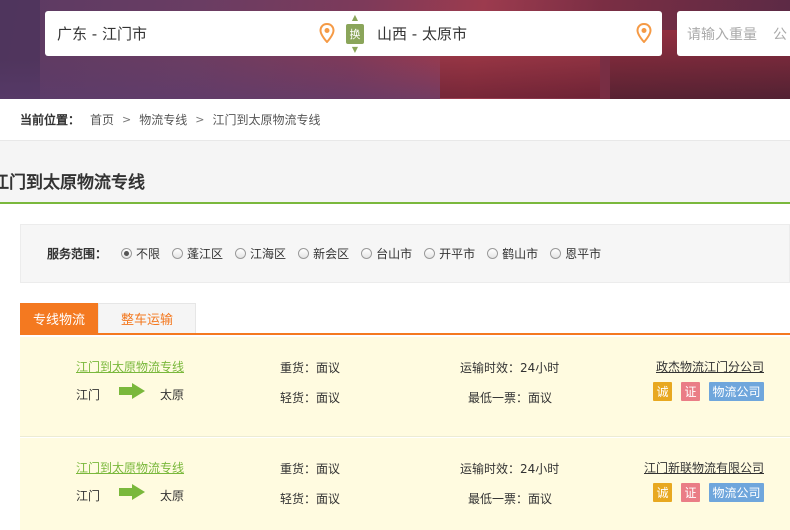  Describe the element at coordinates (102, 34) in the screenshot. I see `origin-value: 广东 - 江门市` at that location.